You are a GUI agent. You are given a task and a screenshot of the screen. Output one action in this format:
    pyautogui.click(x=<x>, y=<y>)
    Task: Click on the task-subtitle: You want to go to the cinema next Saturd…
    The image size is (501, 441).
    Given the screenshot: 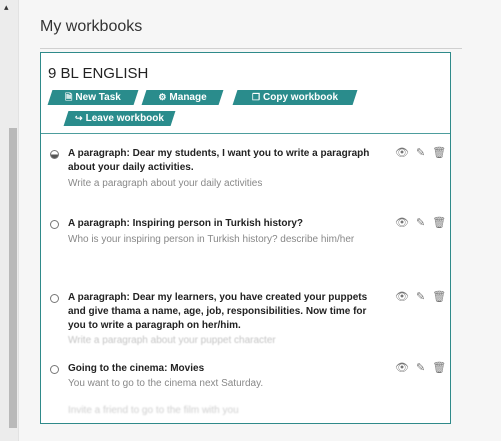 What is the action you would take?
    pyautogui.click(x=166, y=383)
    